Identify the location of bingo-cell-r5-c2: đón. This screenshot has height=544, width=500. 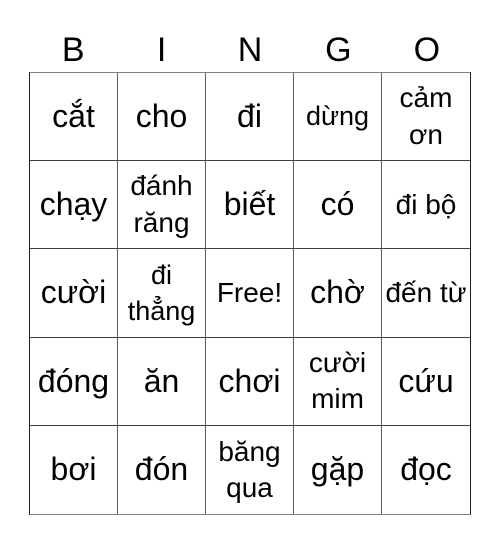
(162, 469).